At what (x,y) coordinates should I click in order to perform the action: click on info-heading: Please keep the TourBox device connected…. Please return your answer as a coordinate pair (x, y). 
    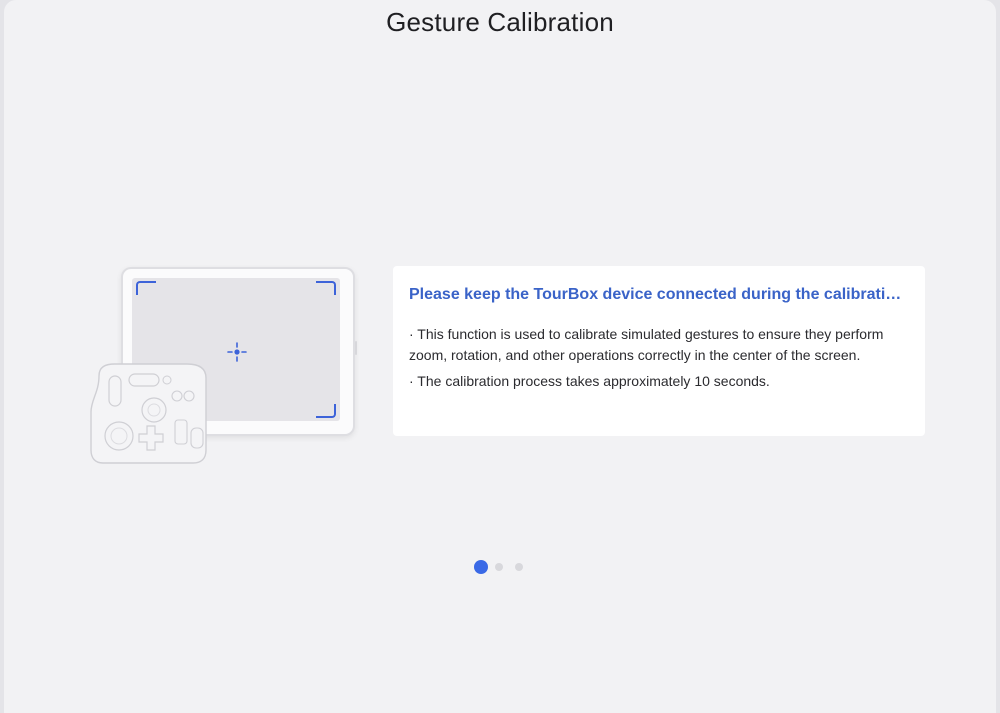
    Looking at the image, I should click on (659, 294).